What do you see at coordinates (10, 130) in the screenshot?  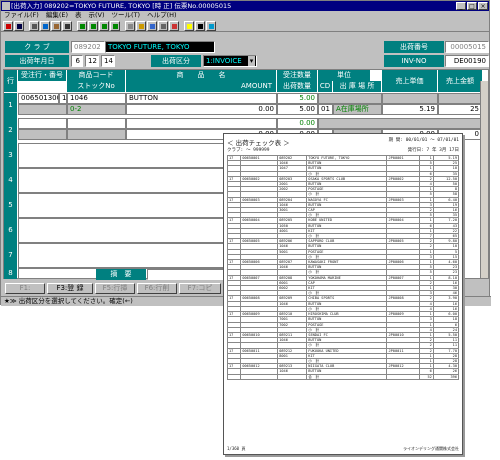 I see `row-number: 2` at bounding box center [10, 130].